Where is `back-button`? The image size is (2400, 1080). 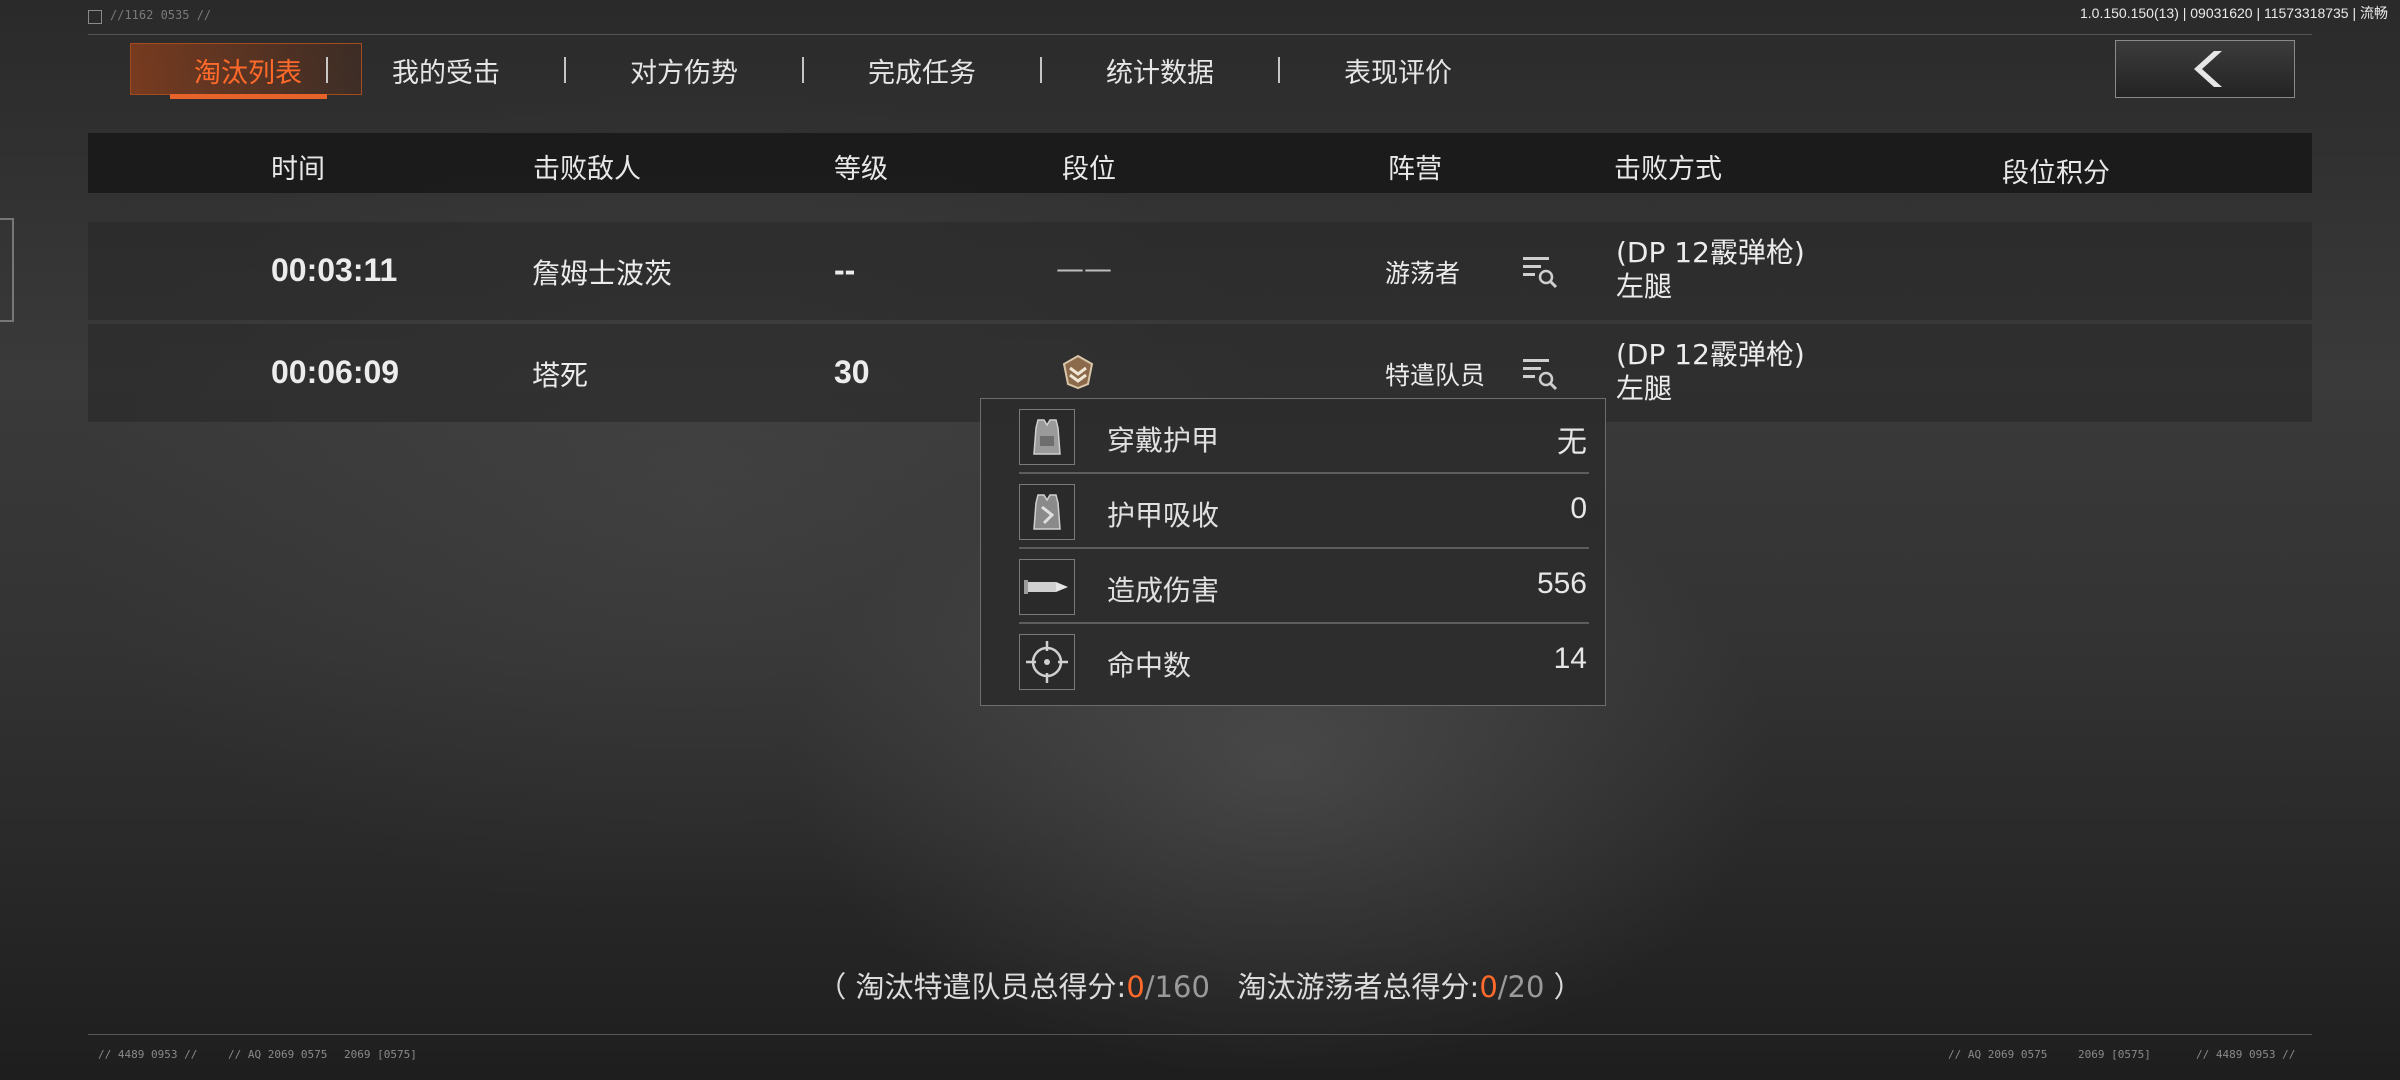 back-button is located at coordinates (2205, 69).